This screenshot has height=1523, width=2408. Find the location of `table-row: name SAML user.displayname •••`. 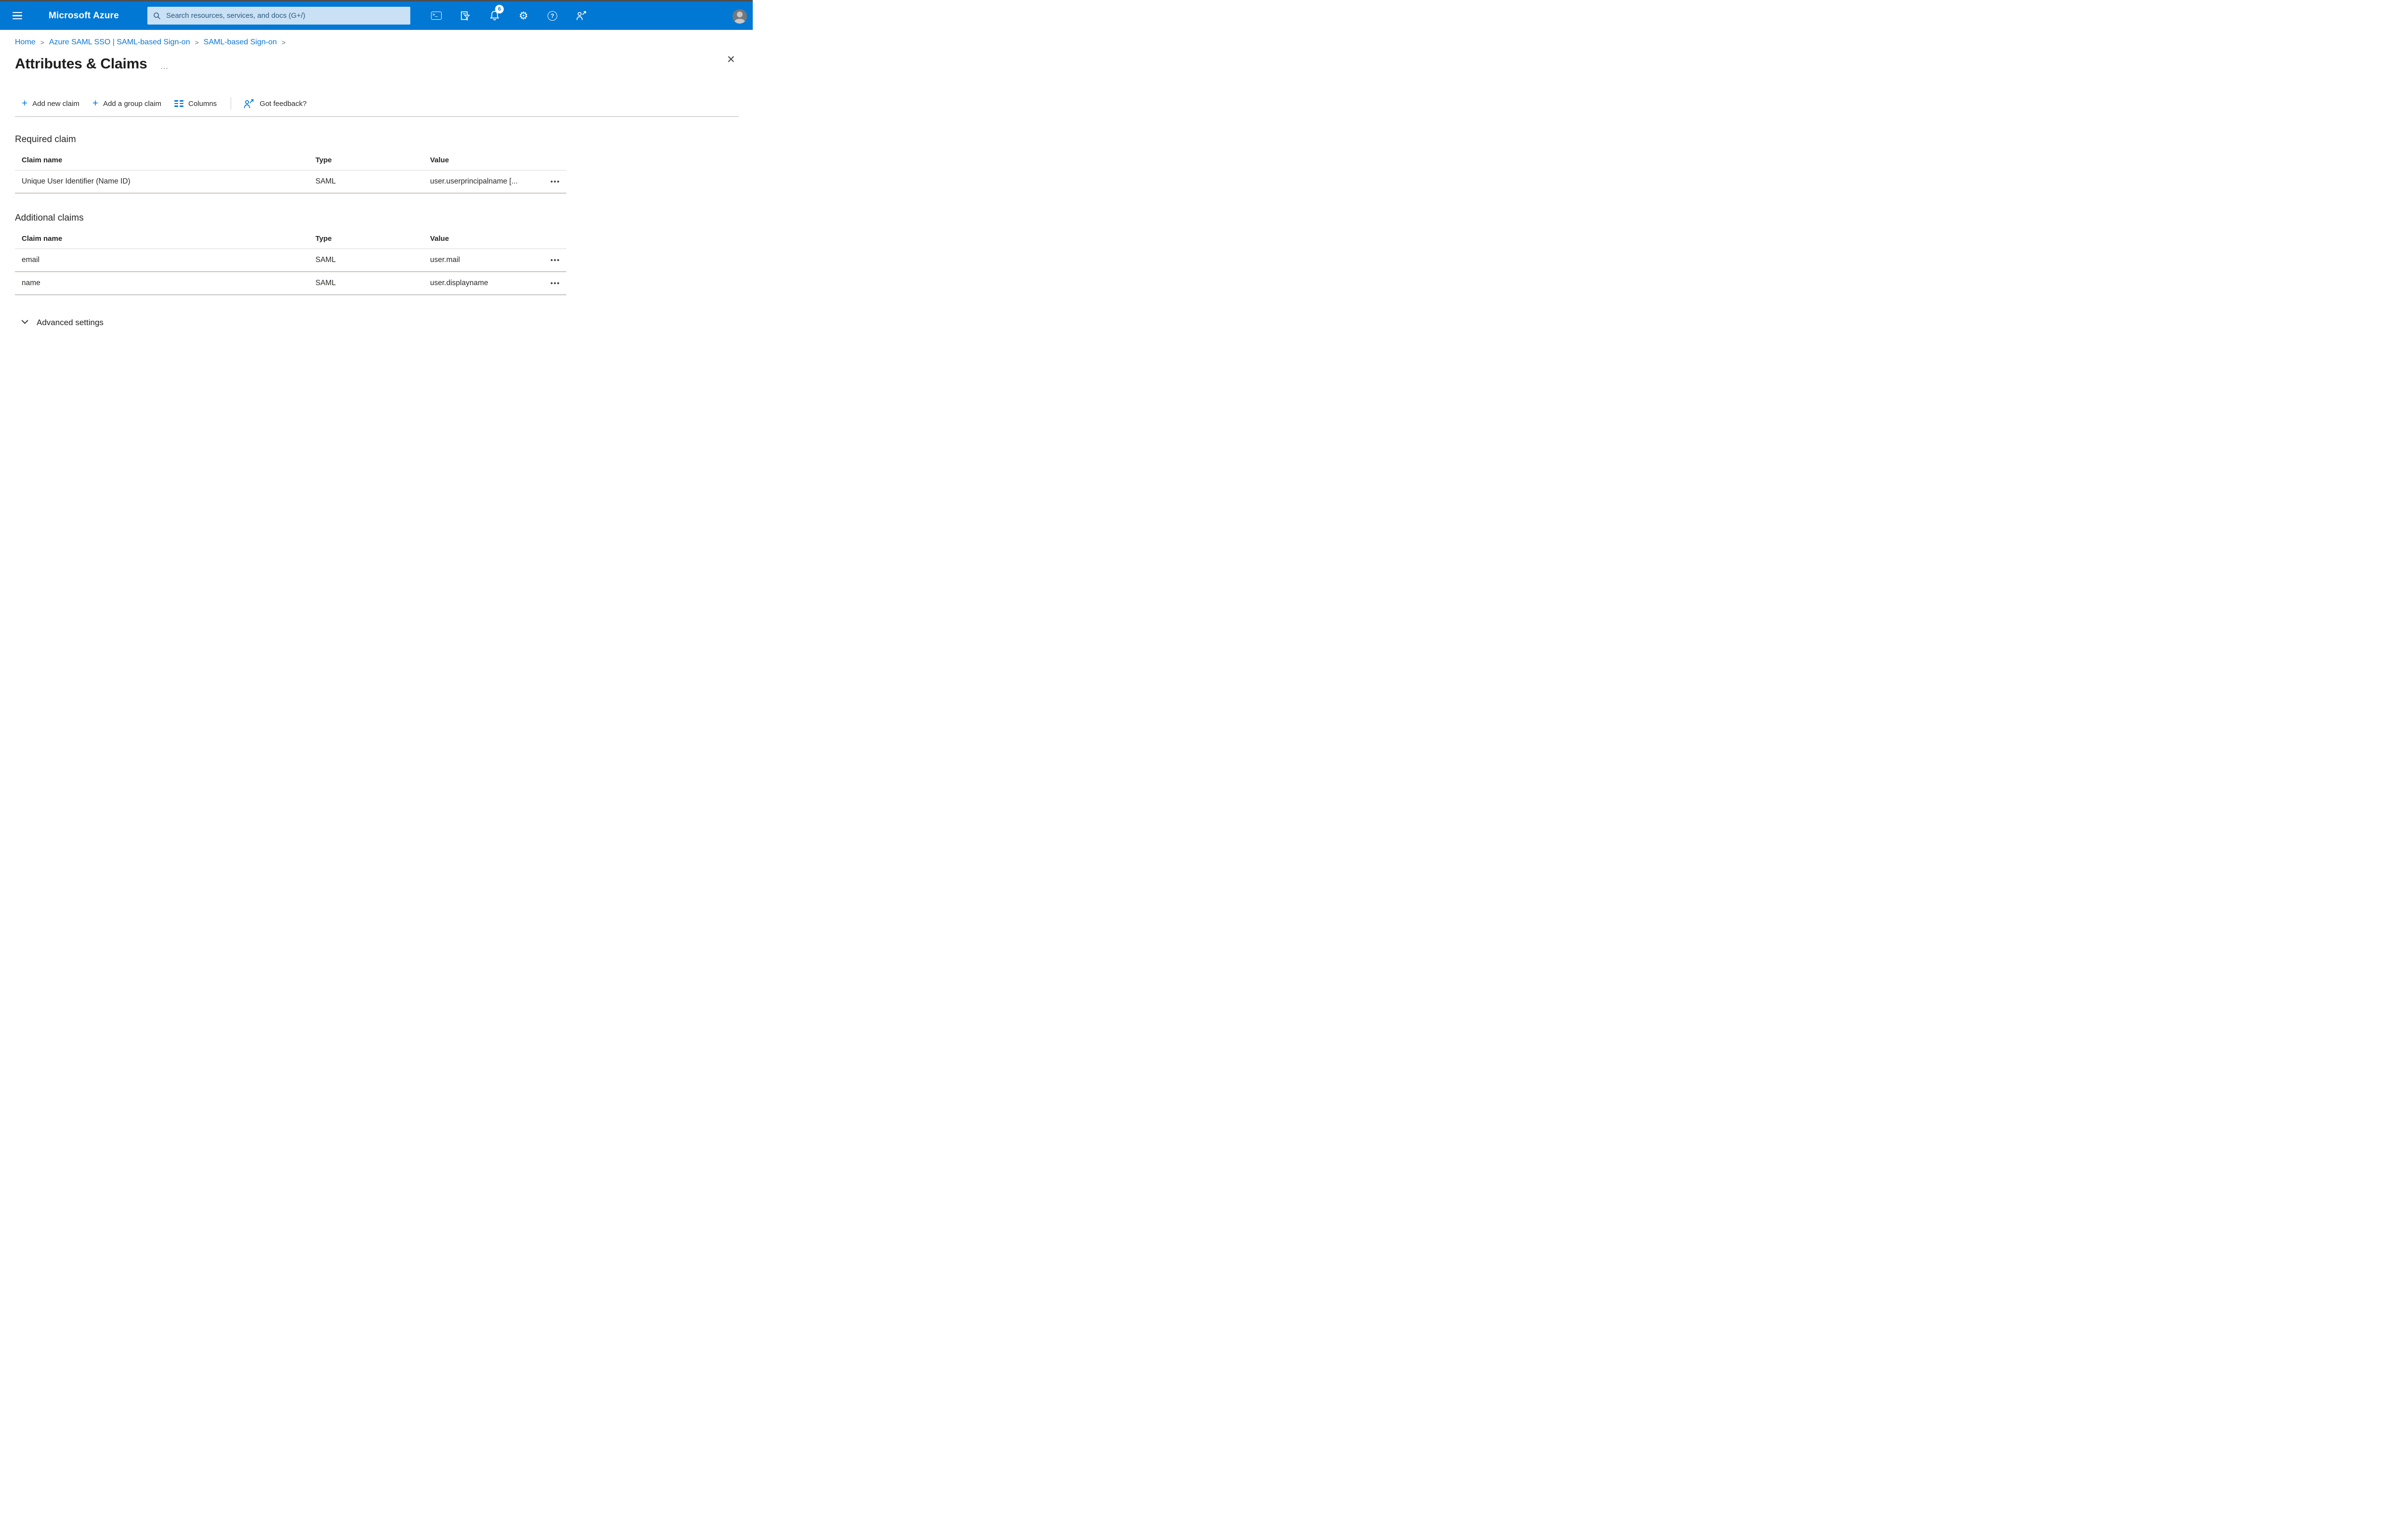

table-row: name SAML user.displayname ••• is located at coordinates (290, 283).